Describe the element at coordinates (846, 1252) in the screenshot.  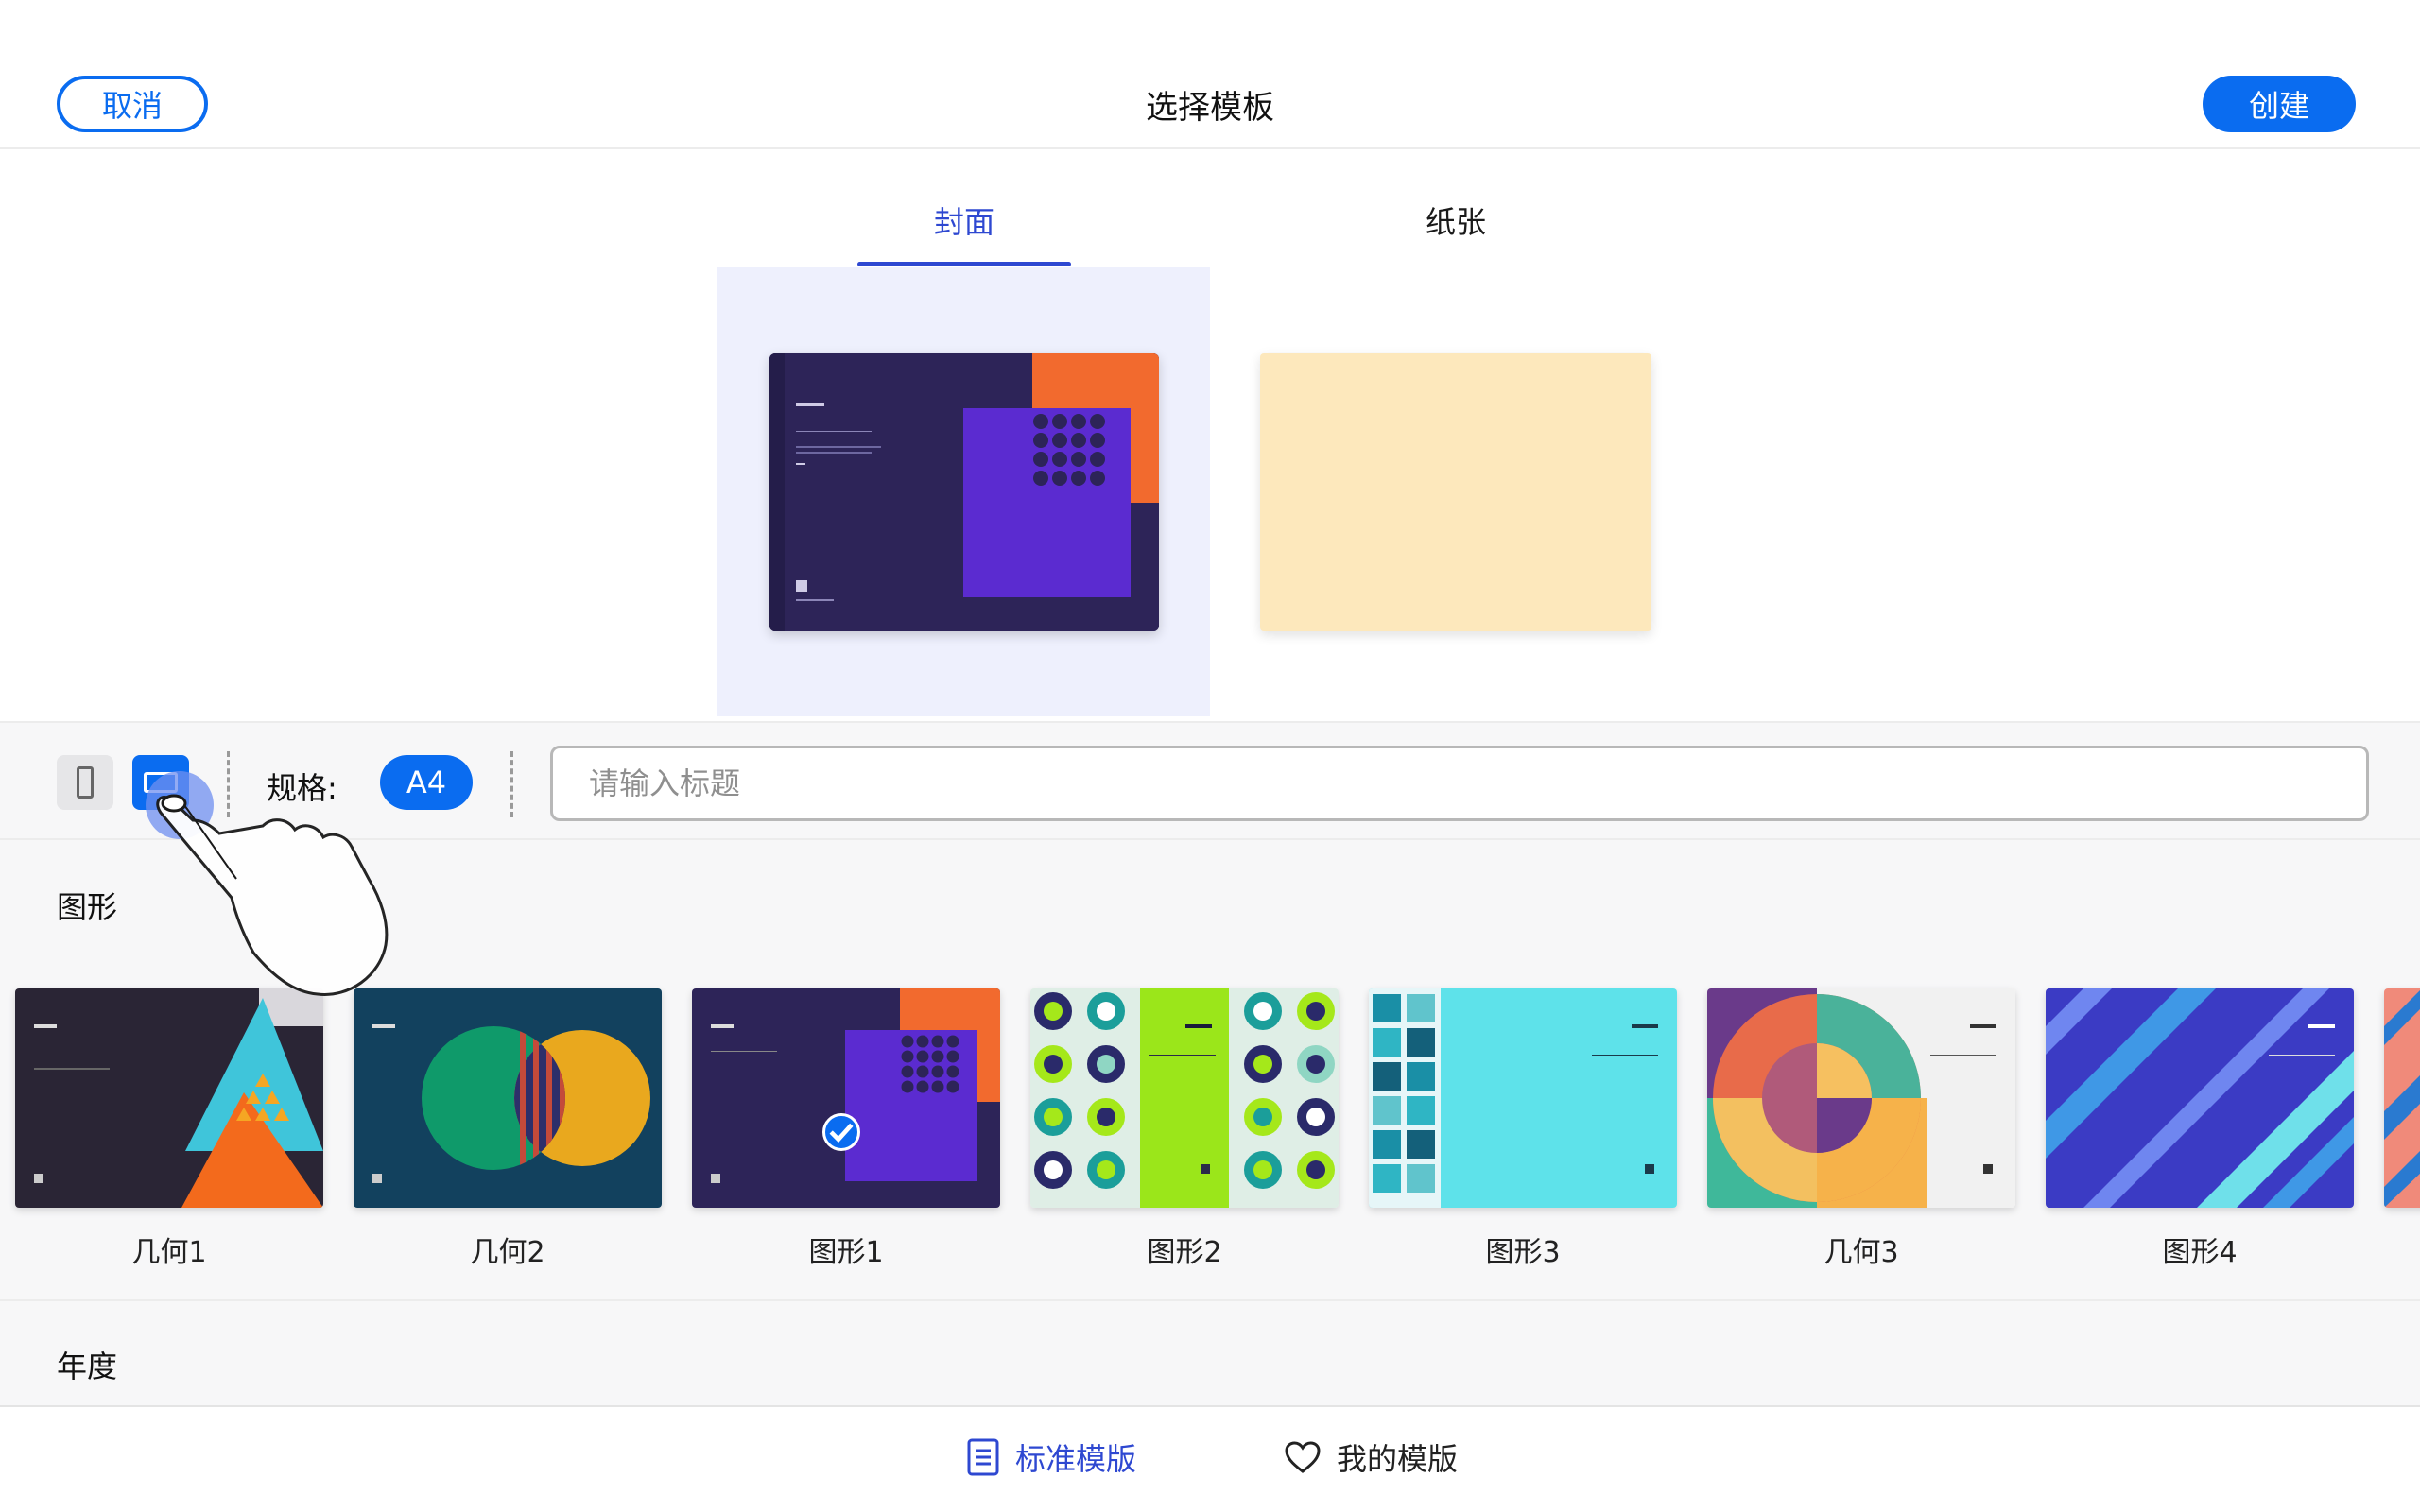
I see `template-label: 图形1` at that location.